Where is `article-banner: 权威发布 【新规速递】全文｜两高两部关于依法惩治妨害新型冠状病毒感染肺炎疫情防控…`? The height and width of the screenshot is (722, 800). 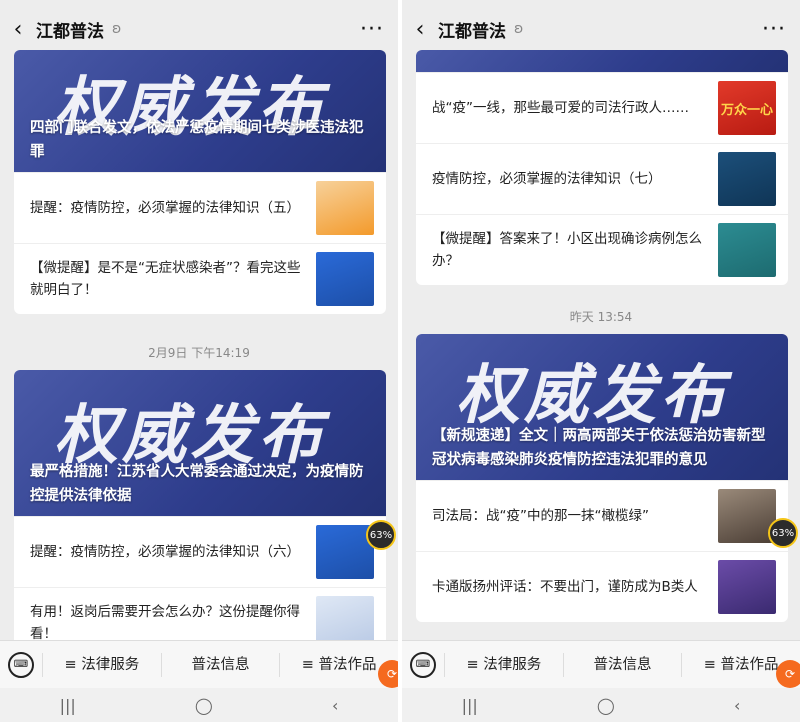
article-banner: 权威发布 【新规速递】全文｜两高两部关于依法惩治妨害新型冠状病毒感染肺炎疫情防控… is located at coordinates (602, 407).